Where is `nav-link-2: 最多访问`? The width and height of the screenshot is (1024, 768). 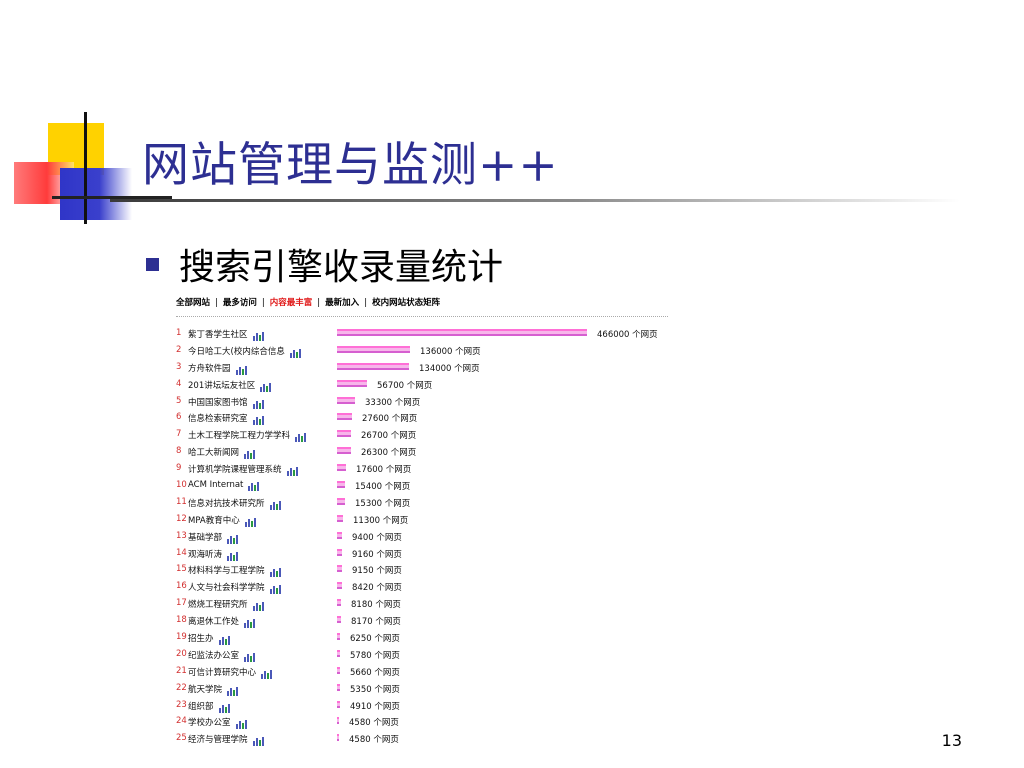 nav-link-2: 最多访问 is located at coordinates (240, 302).